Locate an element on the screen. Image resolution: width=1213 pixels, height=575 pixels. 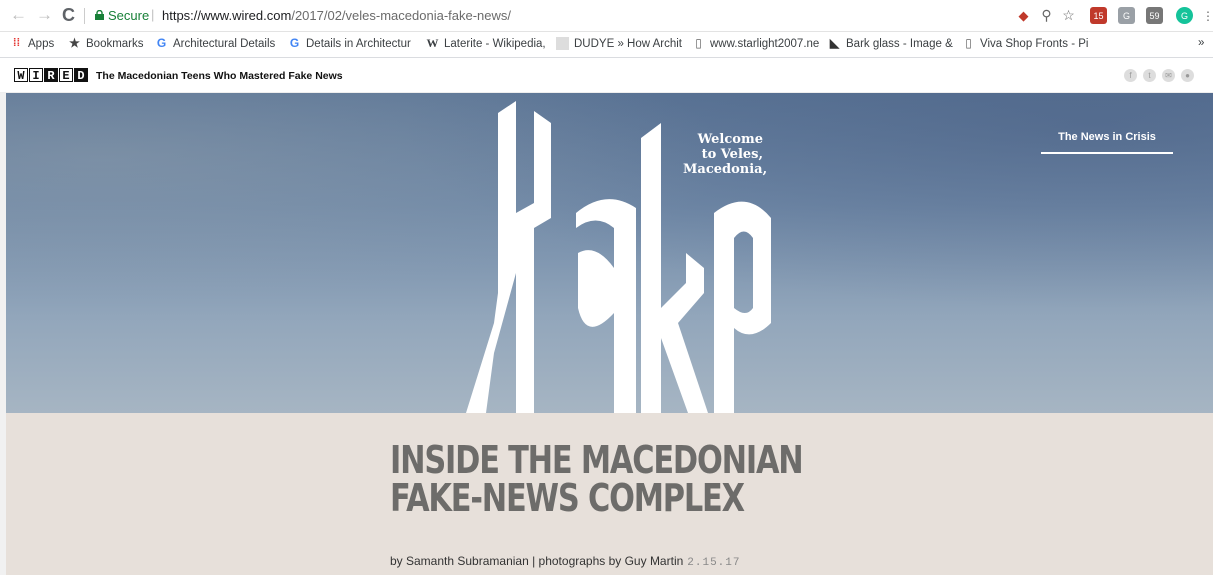
extension-badge: 59 is located at coordinates (1154, 15).